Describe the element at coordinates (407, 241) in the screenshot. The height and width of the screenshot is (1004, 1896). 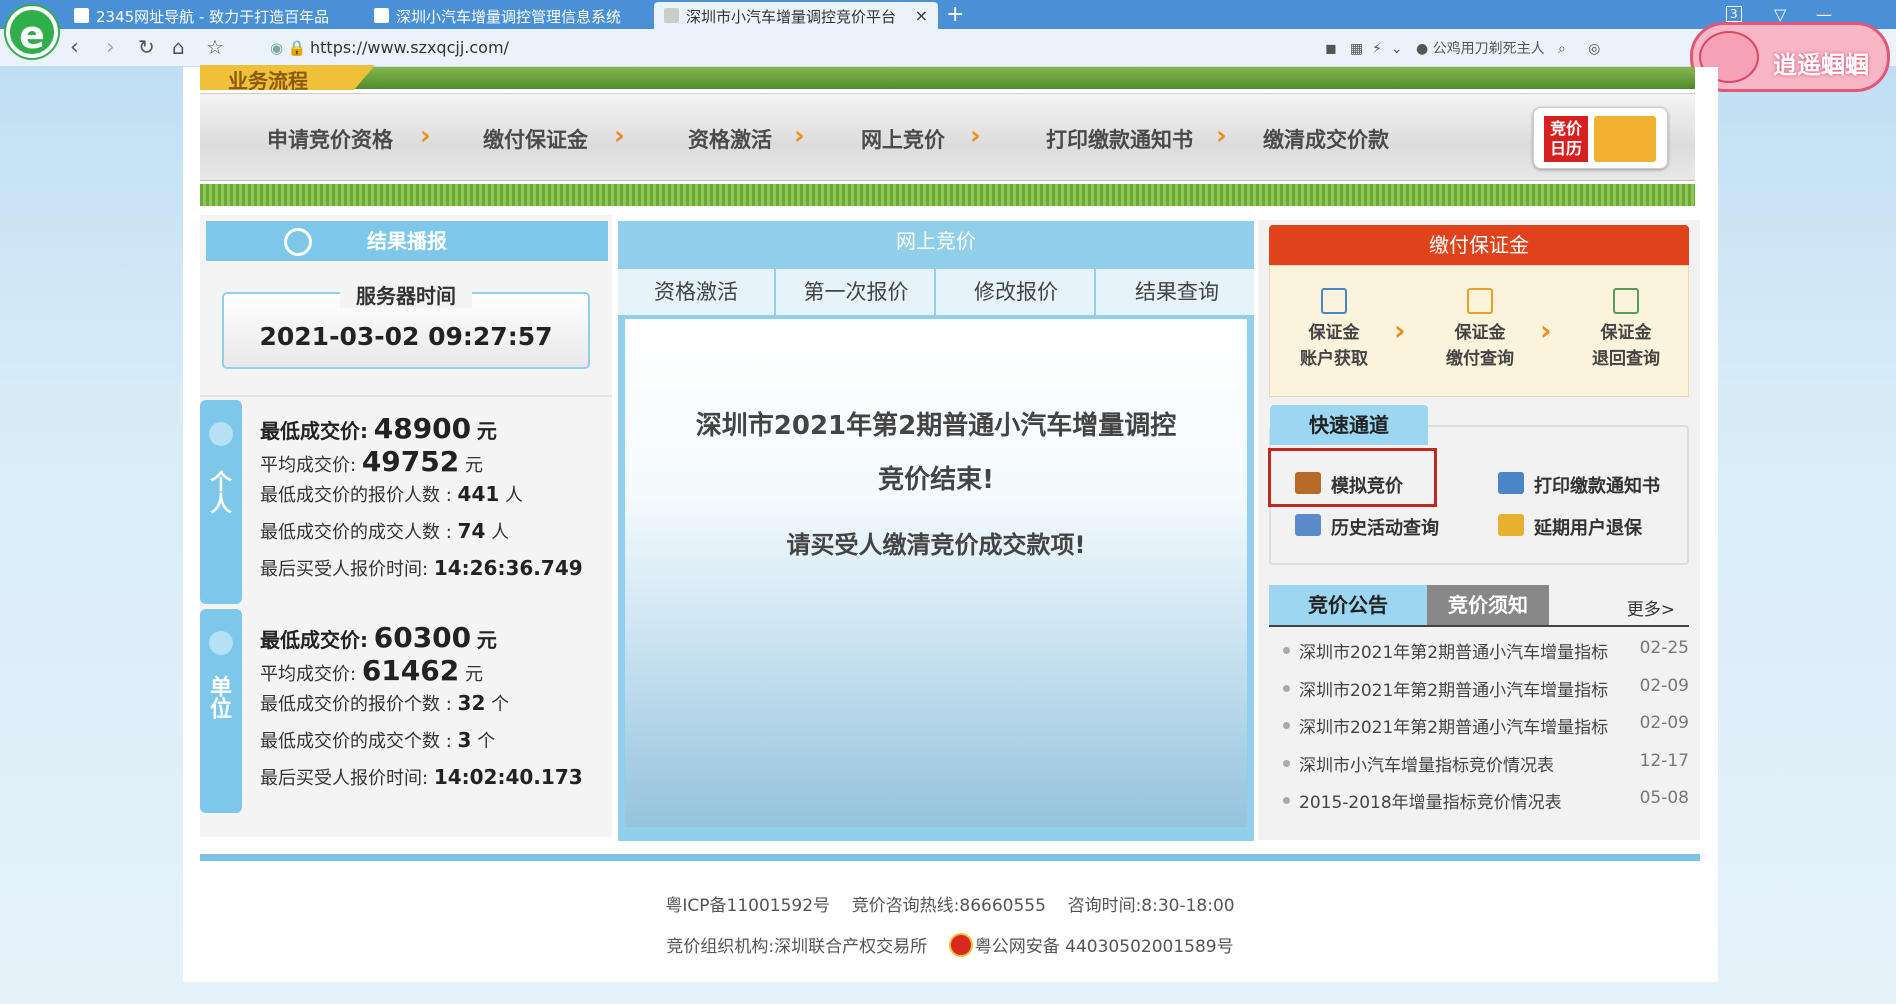
I see `results-header: 结果播报` at that location.